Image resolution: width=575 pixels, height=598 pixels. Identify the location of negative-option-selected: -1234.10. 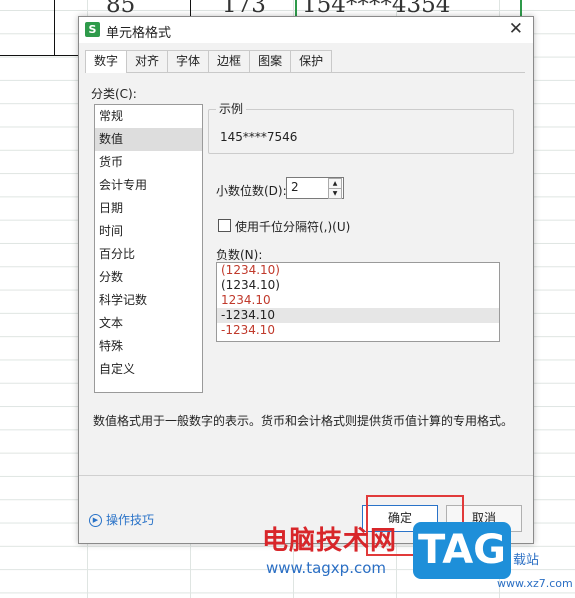
(358, 315).